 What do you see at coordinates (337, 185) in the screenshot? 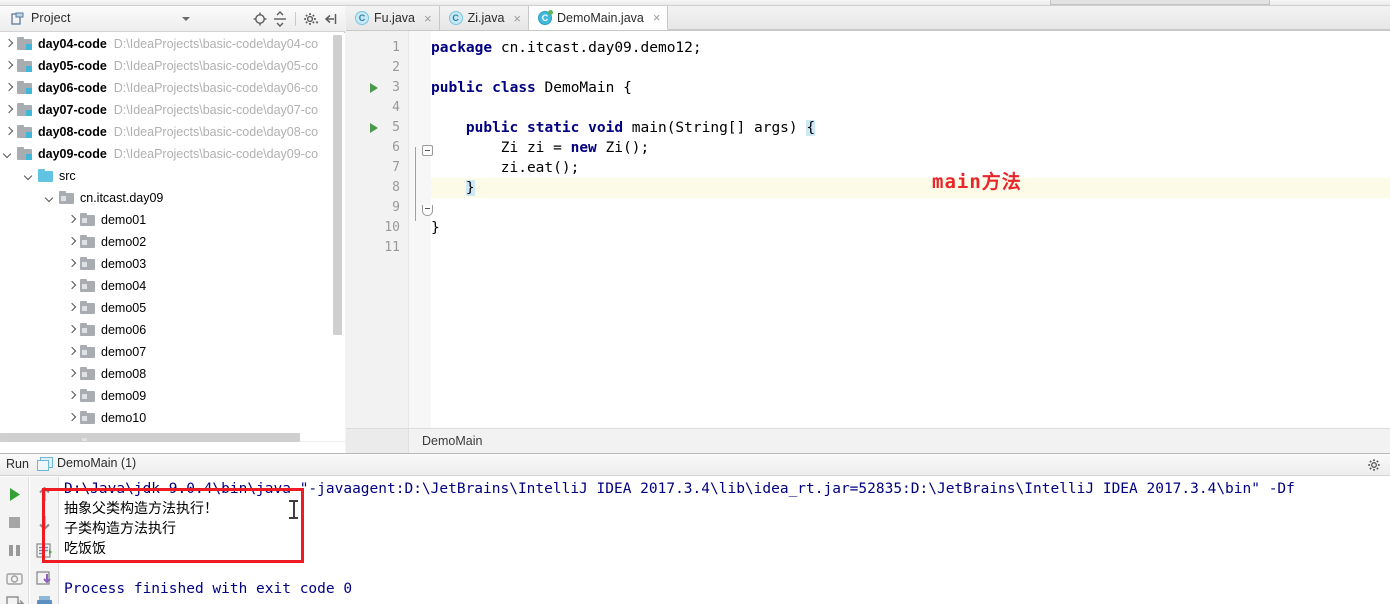
I see `project-vertical-scrollbar` at bounding box center [337, 185].